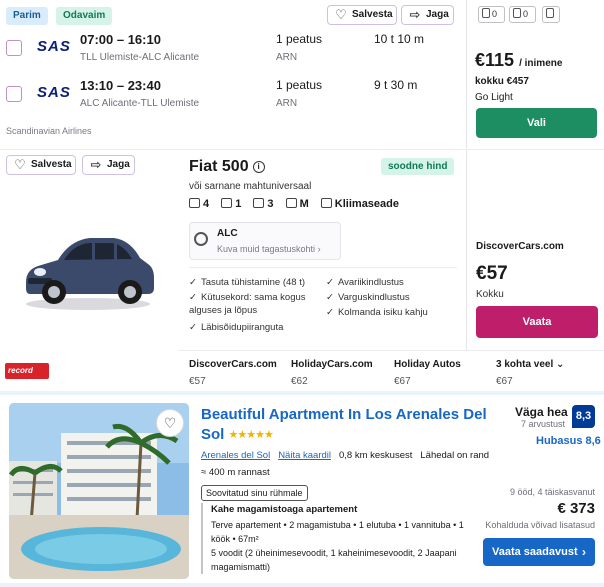 Image resolution: width=604 pixels, height=587 pixels. Describe the element at coordinates (227, 233) in the screenshot. I see `pickup-code: ALC` at that location.